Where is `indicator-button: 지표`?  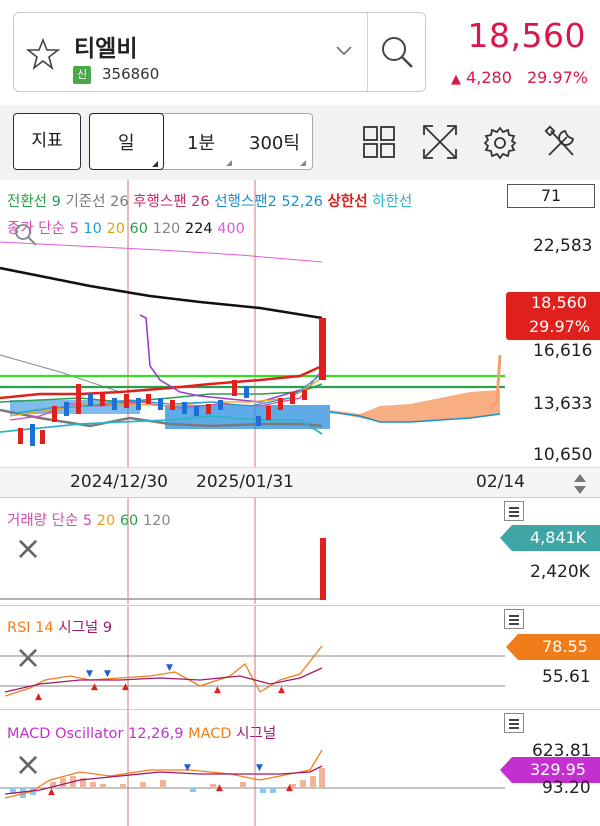 indicator-button: 지표 is located at coordinates (47, 141).